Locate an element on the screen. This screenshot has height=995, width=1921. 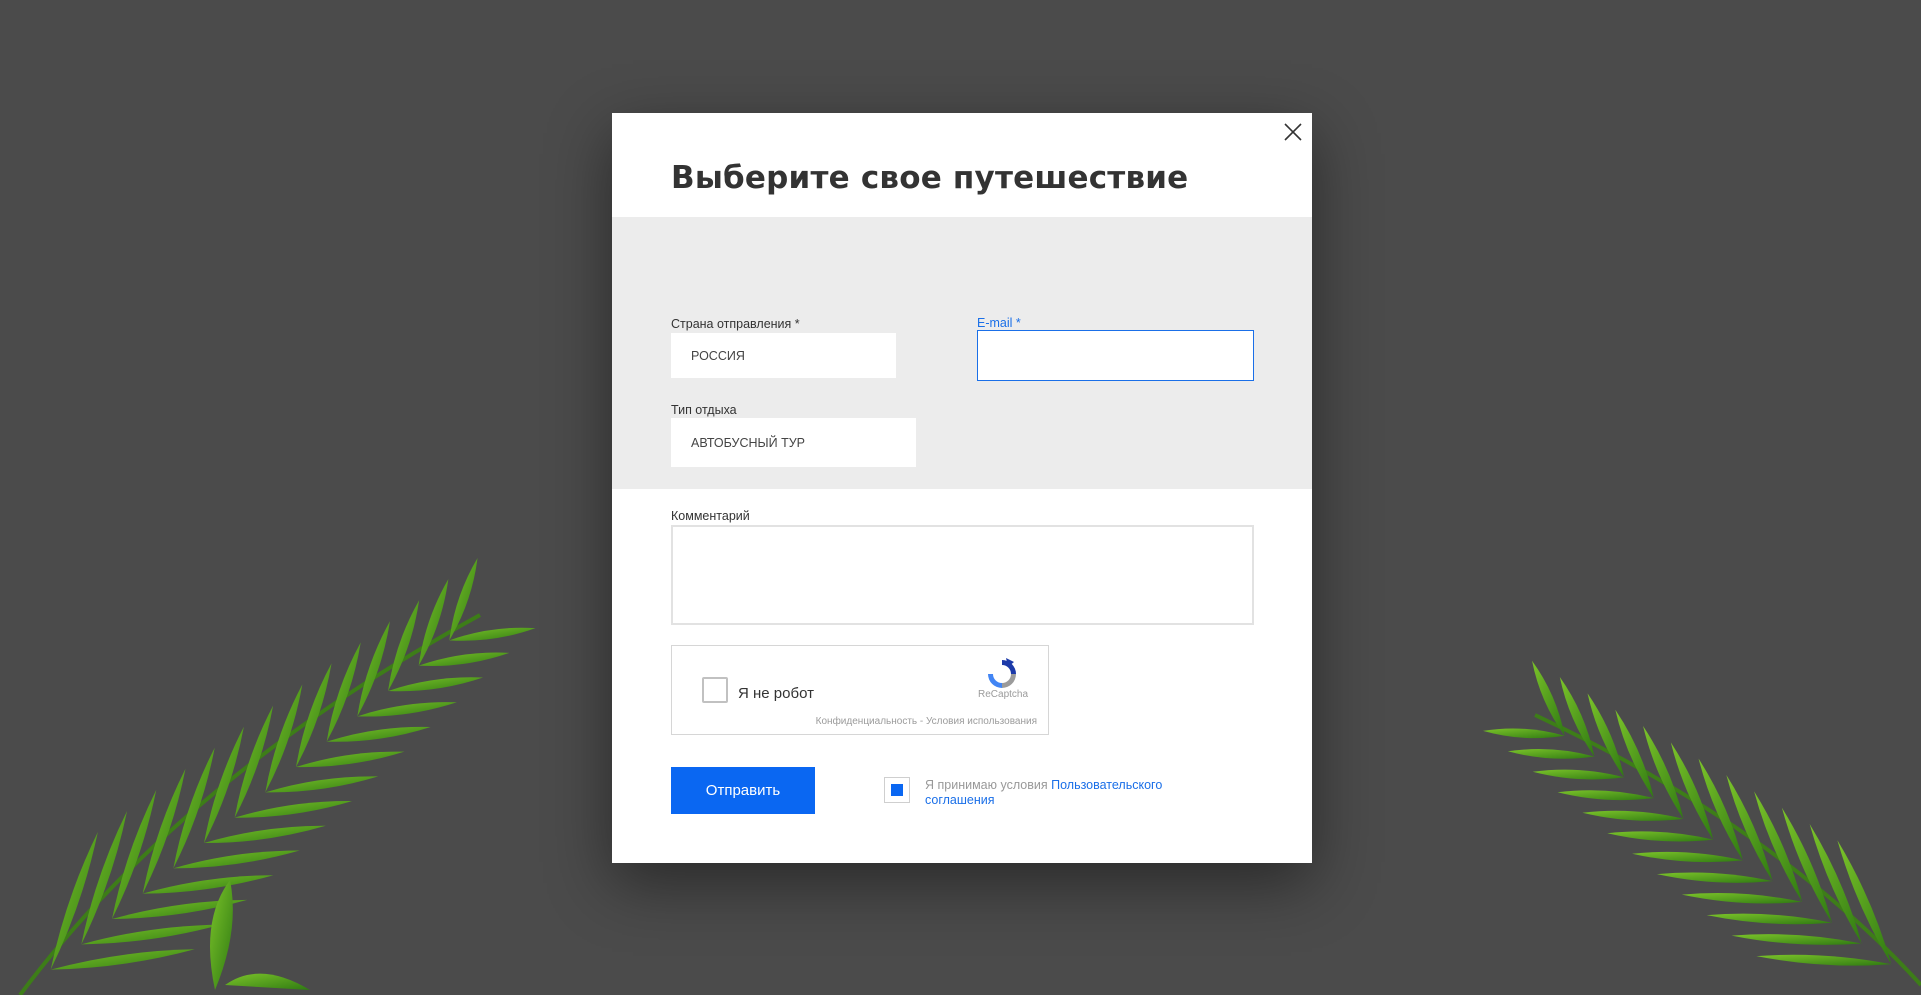
left-palm-leaf is located at coordinates (277, 776).